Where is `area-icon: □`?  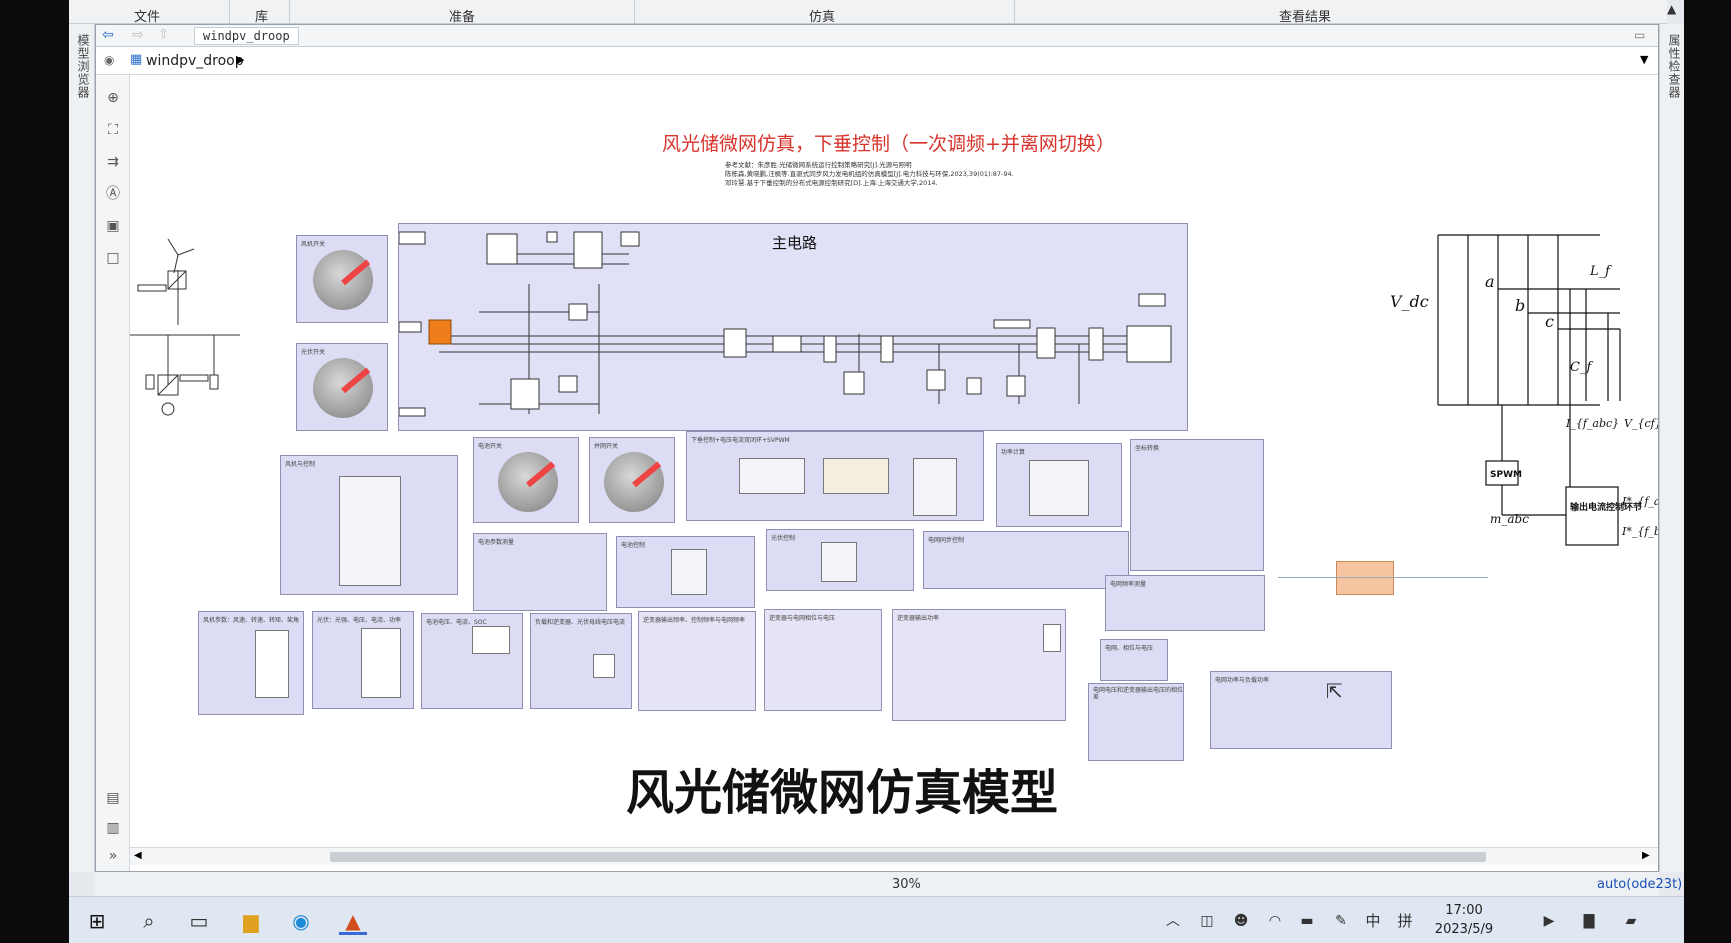 area-icon: □ is located at coordinates (113, 258).